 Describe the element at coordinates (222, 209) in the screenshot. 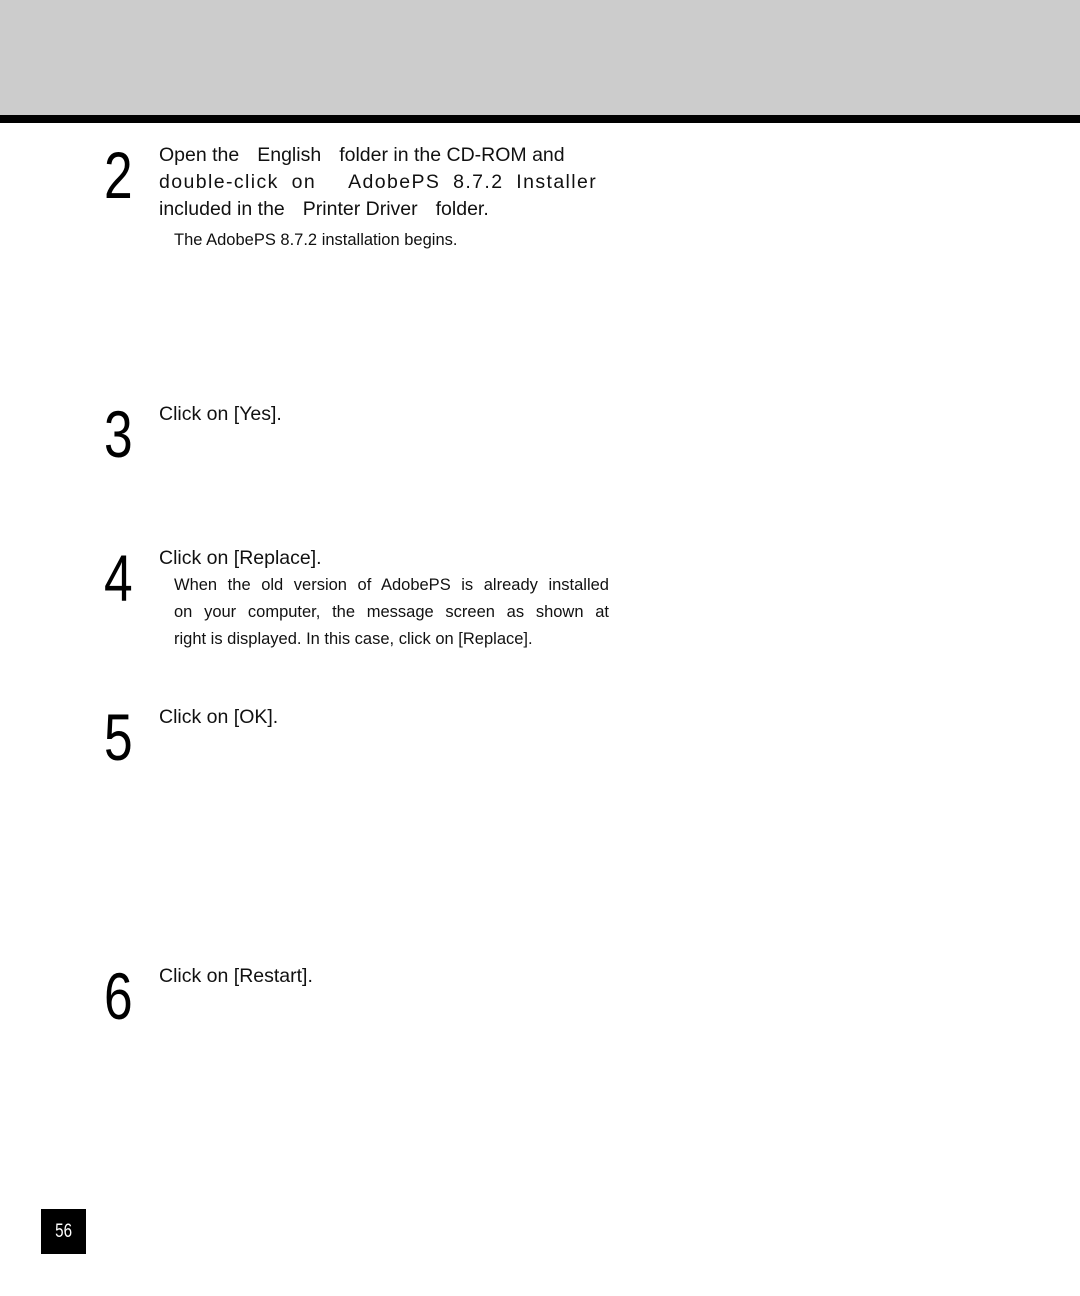

I see `instruction-text: included in the` at that location.